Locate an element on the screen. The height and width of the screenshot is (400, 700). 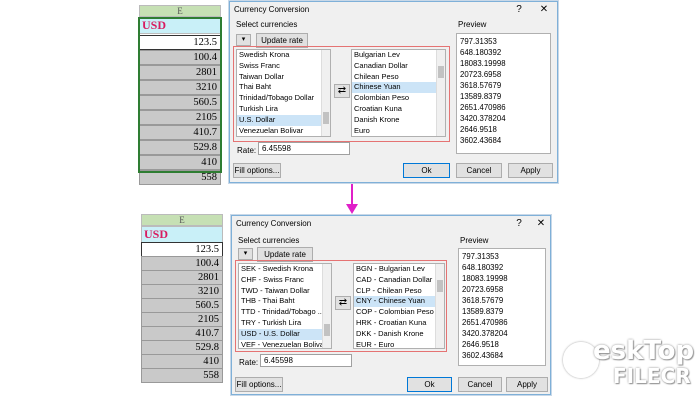
list-item-selected: Chinese Yuan is located at coordinates (398, 88).